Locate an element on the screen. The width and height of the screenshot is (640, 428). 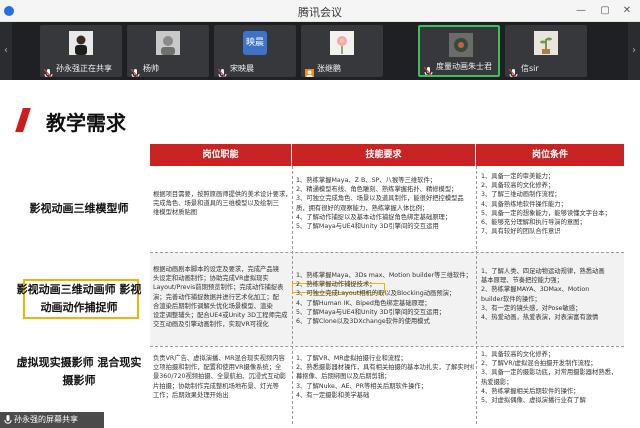
role-title: 影视动画三维动画师 影视动画动作捕捉师 is located at coordinates (79, 298).